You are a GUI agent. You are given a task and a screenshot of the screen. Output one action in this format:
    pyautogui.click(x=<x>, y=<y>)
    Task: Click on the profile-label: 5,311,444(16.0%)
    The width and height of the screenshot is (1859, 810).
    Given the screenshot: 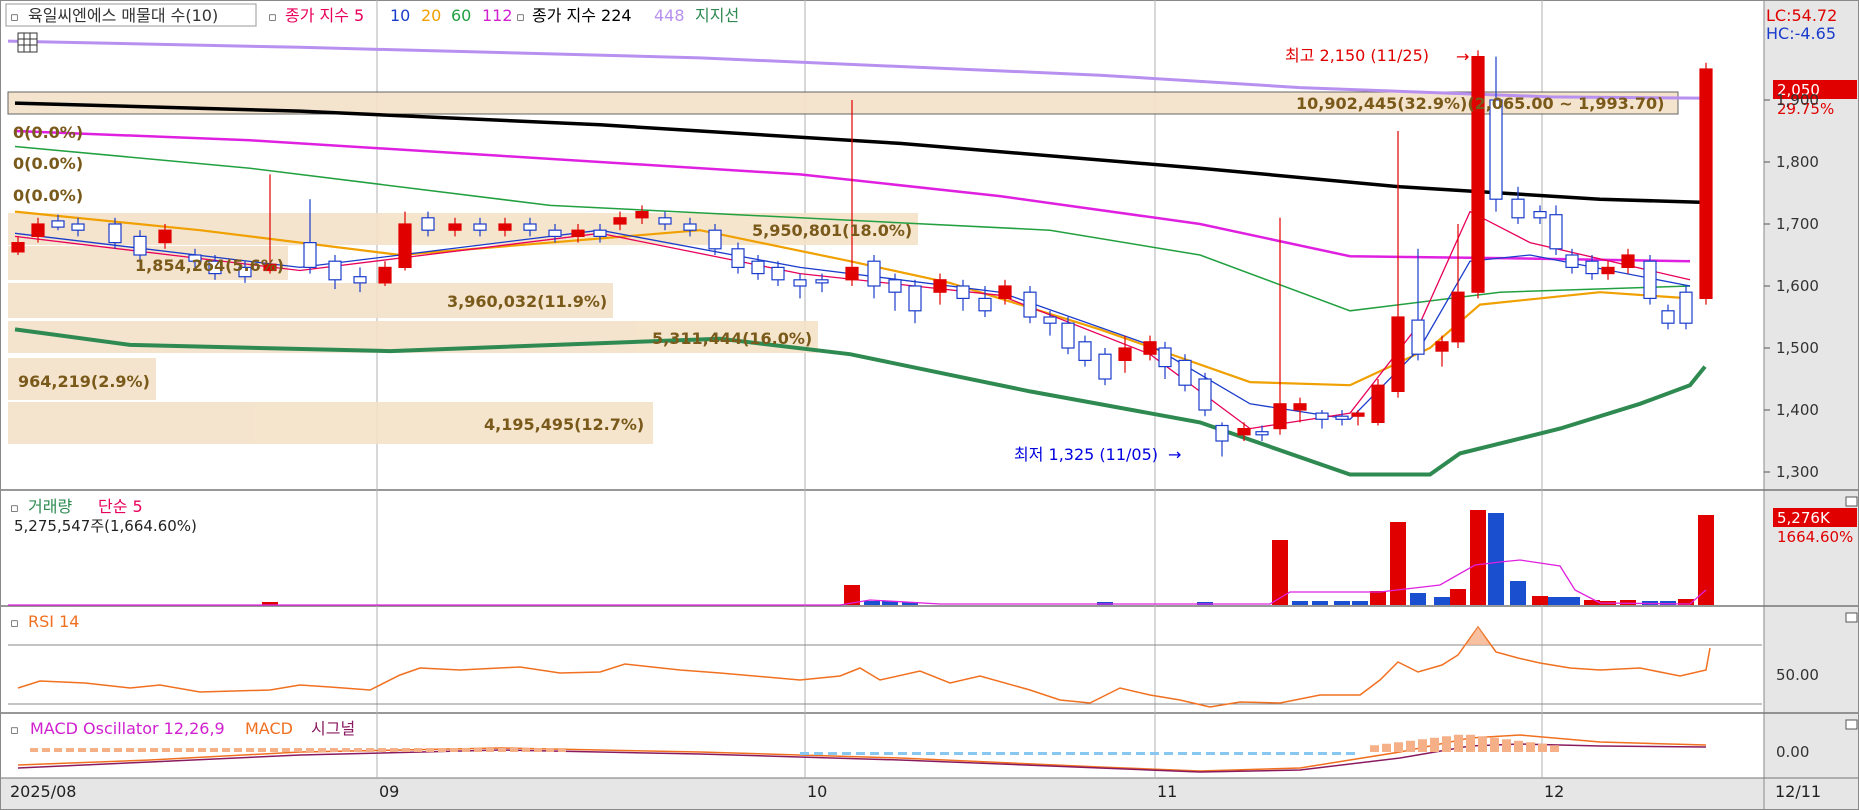 What is the action you would take?
    pyautogui.click(x=732, y=338)
    